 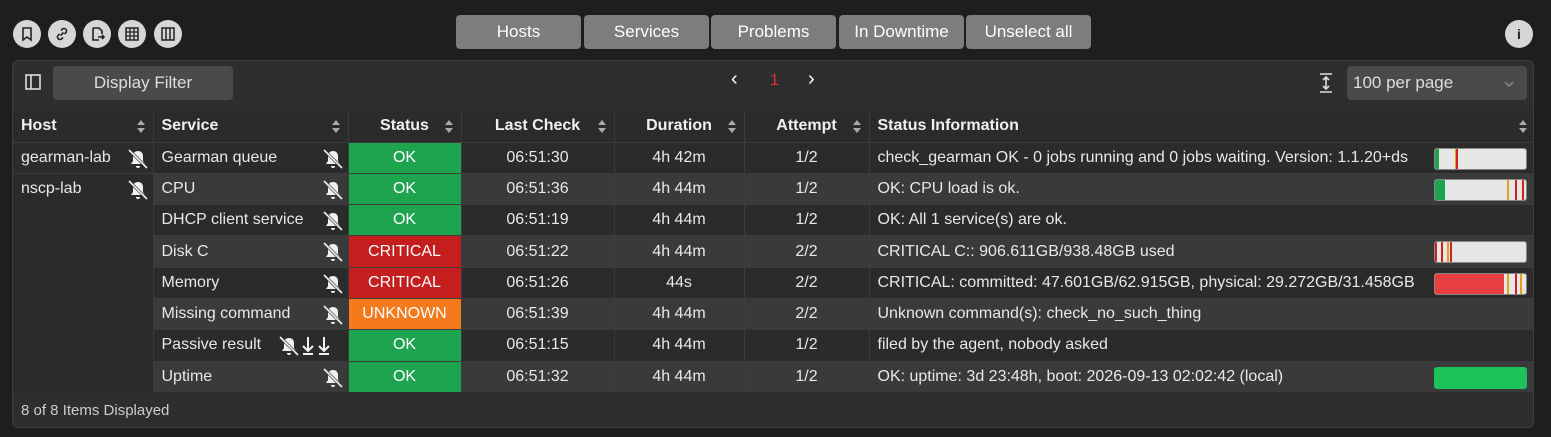 I want to click on info-icon: i, so click(x=1519, y=34).